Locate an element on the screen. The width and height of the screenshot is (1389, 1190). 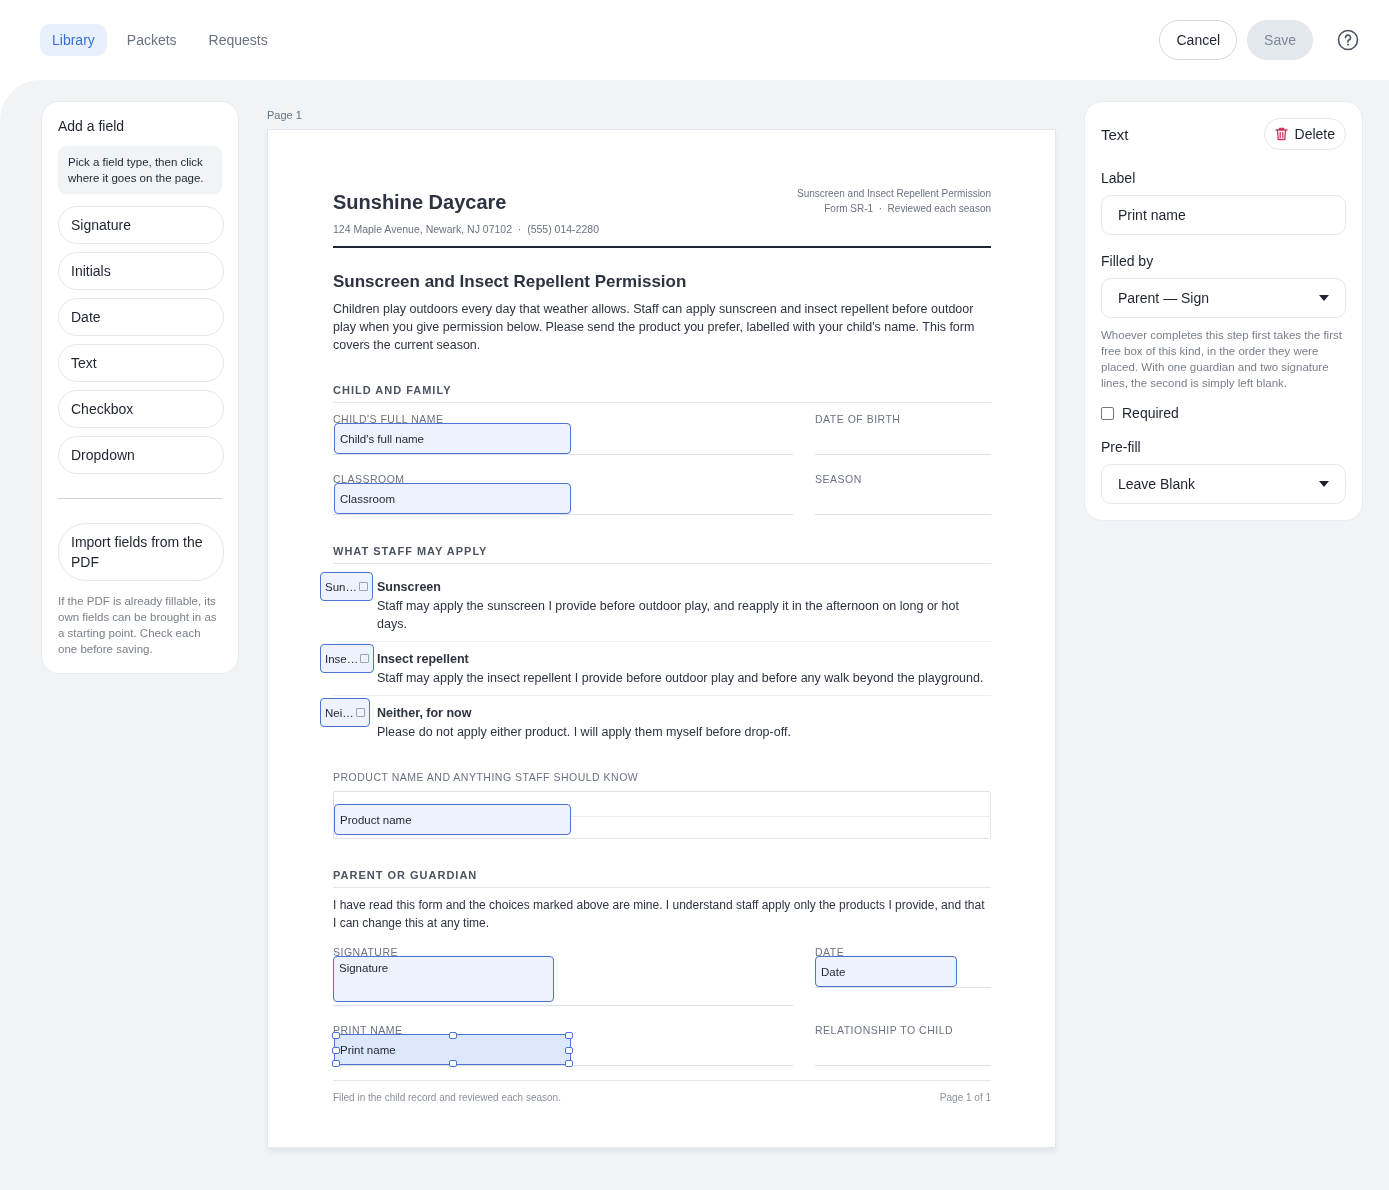
organization-name: Sunshine Daycare is located at coordinates (420, 202).